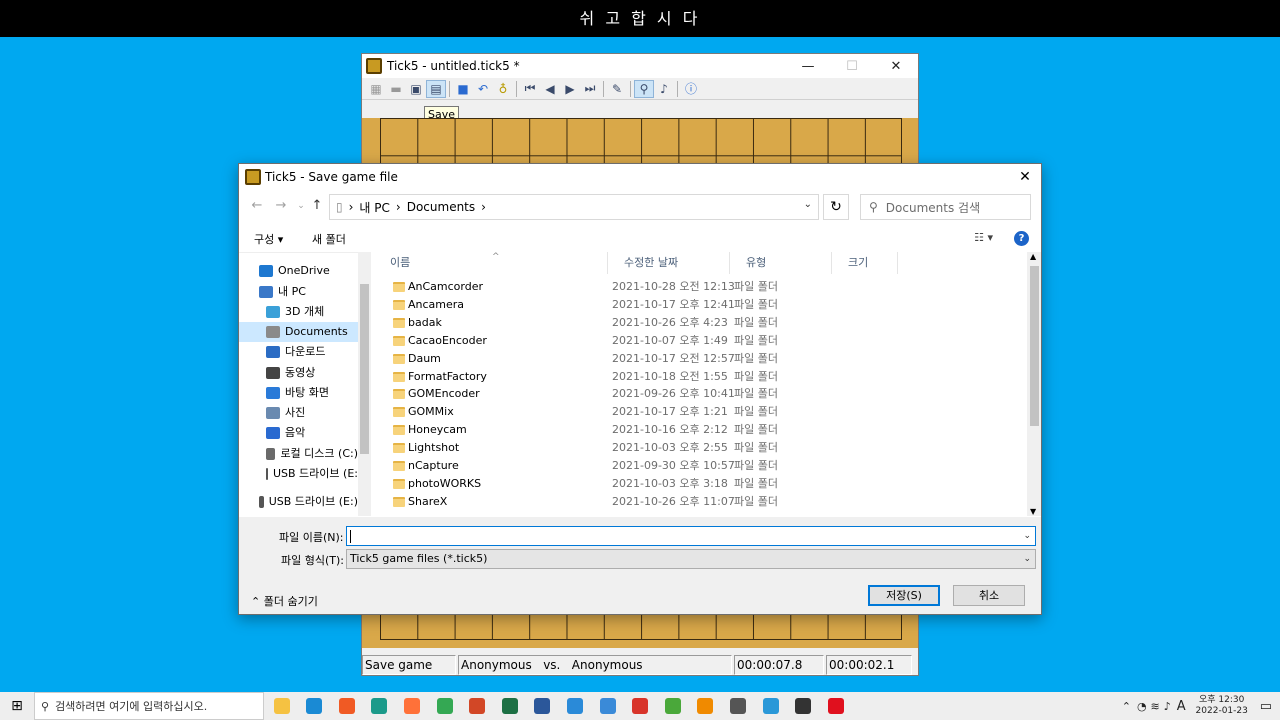  Describe the element at coordinates (491, 263) in the screenshot. I see `column-header-name: 이름 ^` at that location.